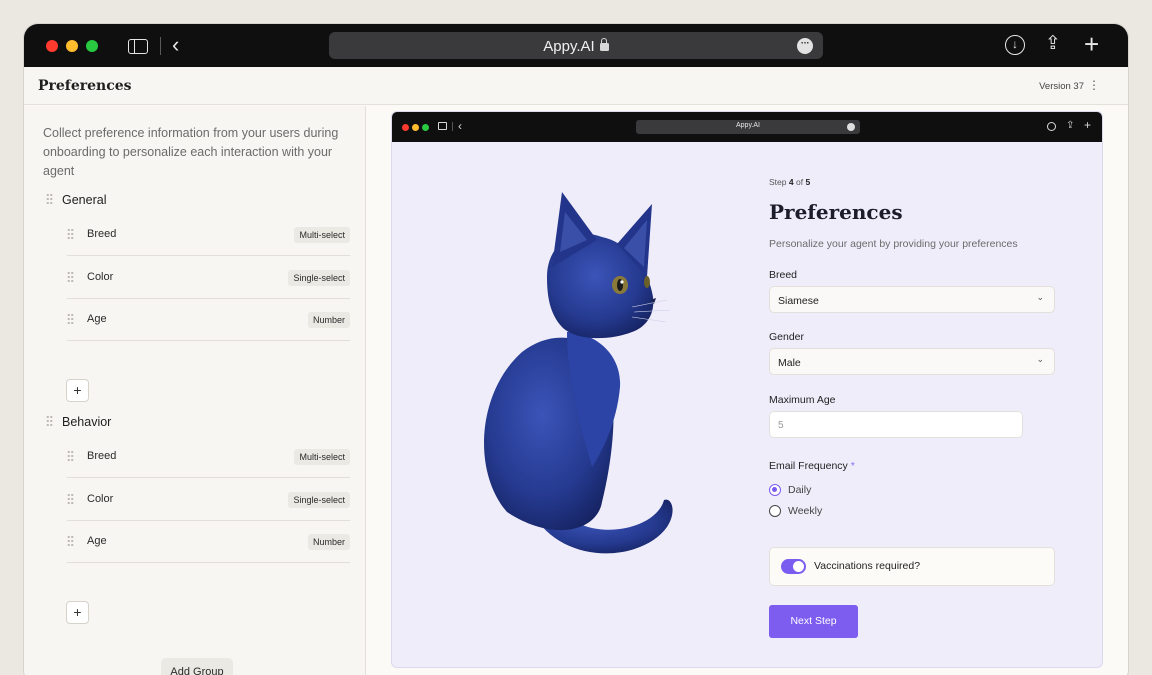 The image size is (1152, 675). Describe the element at coordinates (912, 299) in the screenshot. I see `breed-select: Siamese ⌄` at that location.